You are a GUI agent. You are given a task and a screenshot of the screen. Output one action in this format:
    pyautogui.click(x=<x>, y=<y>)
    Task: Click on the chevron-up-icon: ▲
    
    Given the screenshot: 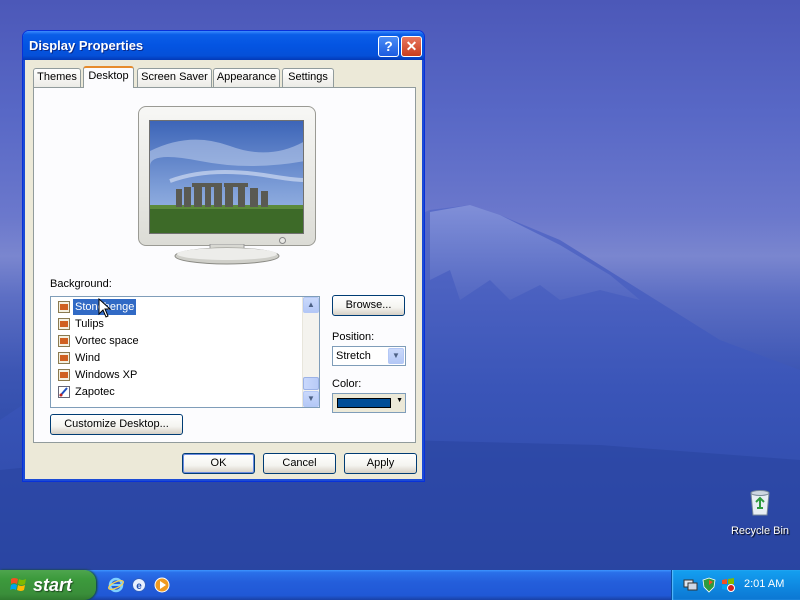 What is the action you would take?
    pyautogui.click(x=311, y=304)
    